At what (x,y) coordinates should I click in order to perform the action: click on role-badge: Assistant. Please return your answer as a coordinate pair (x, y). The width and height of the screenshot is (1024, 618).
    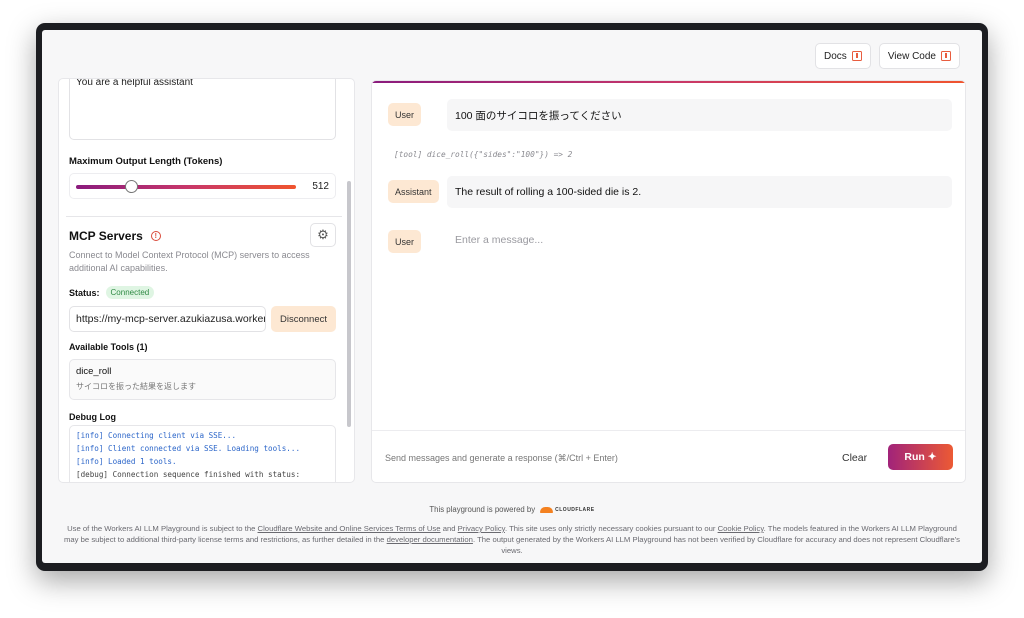
    Looking at the image, I should click on (413, 191).